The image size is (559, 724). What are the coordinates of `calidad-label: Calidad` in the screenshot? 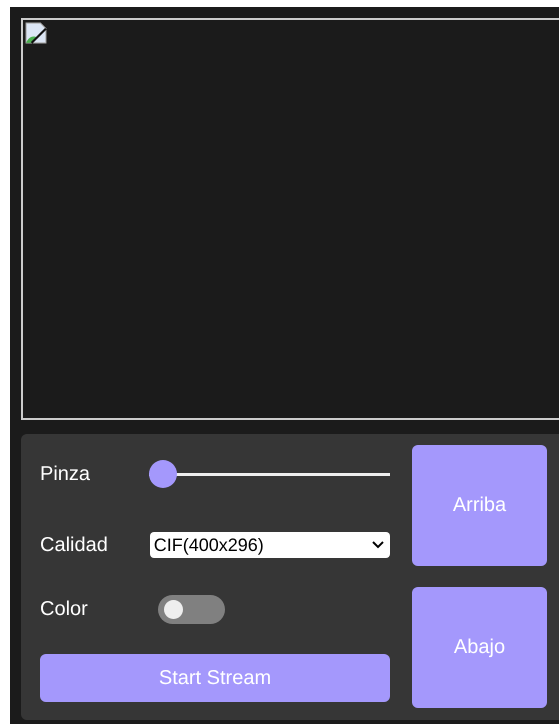 It's located at (74, 545).